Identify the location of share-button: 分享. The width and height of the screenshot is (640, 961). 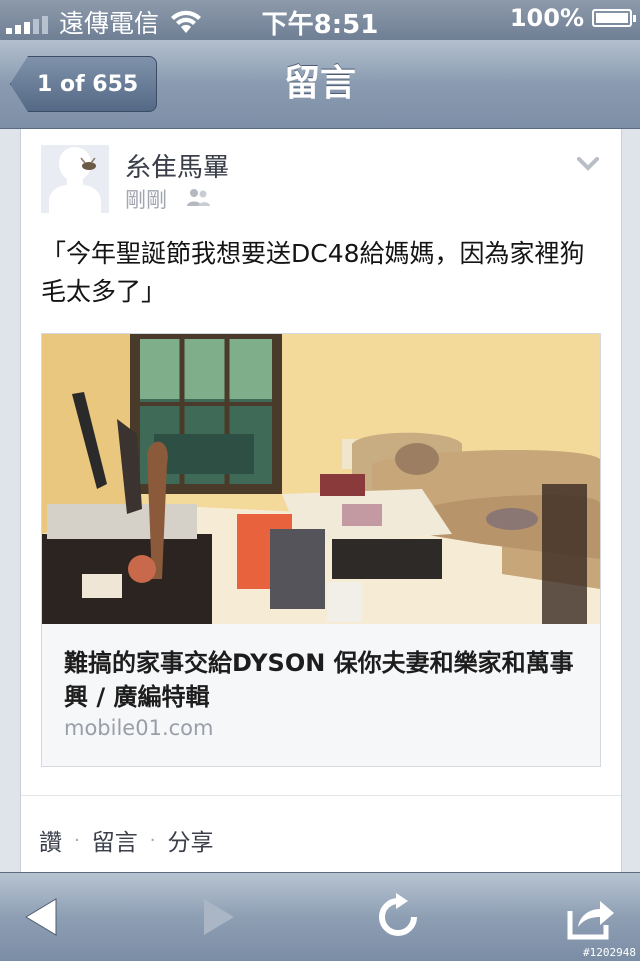
(190, 840).